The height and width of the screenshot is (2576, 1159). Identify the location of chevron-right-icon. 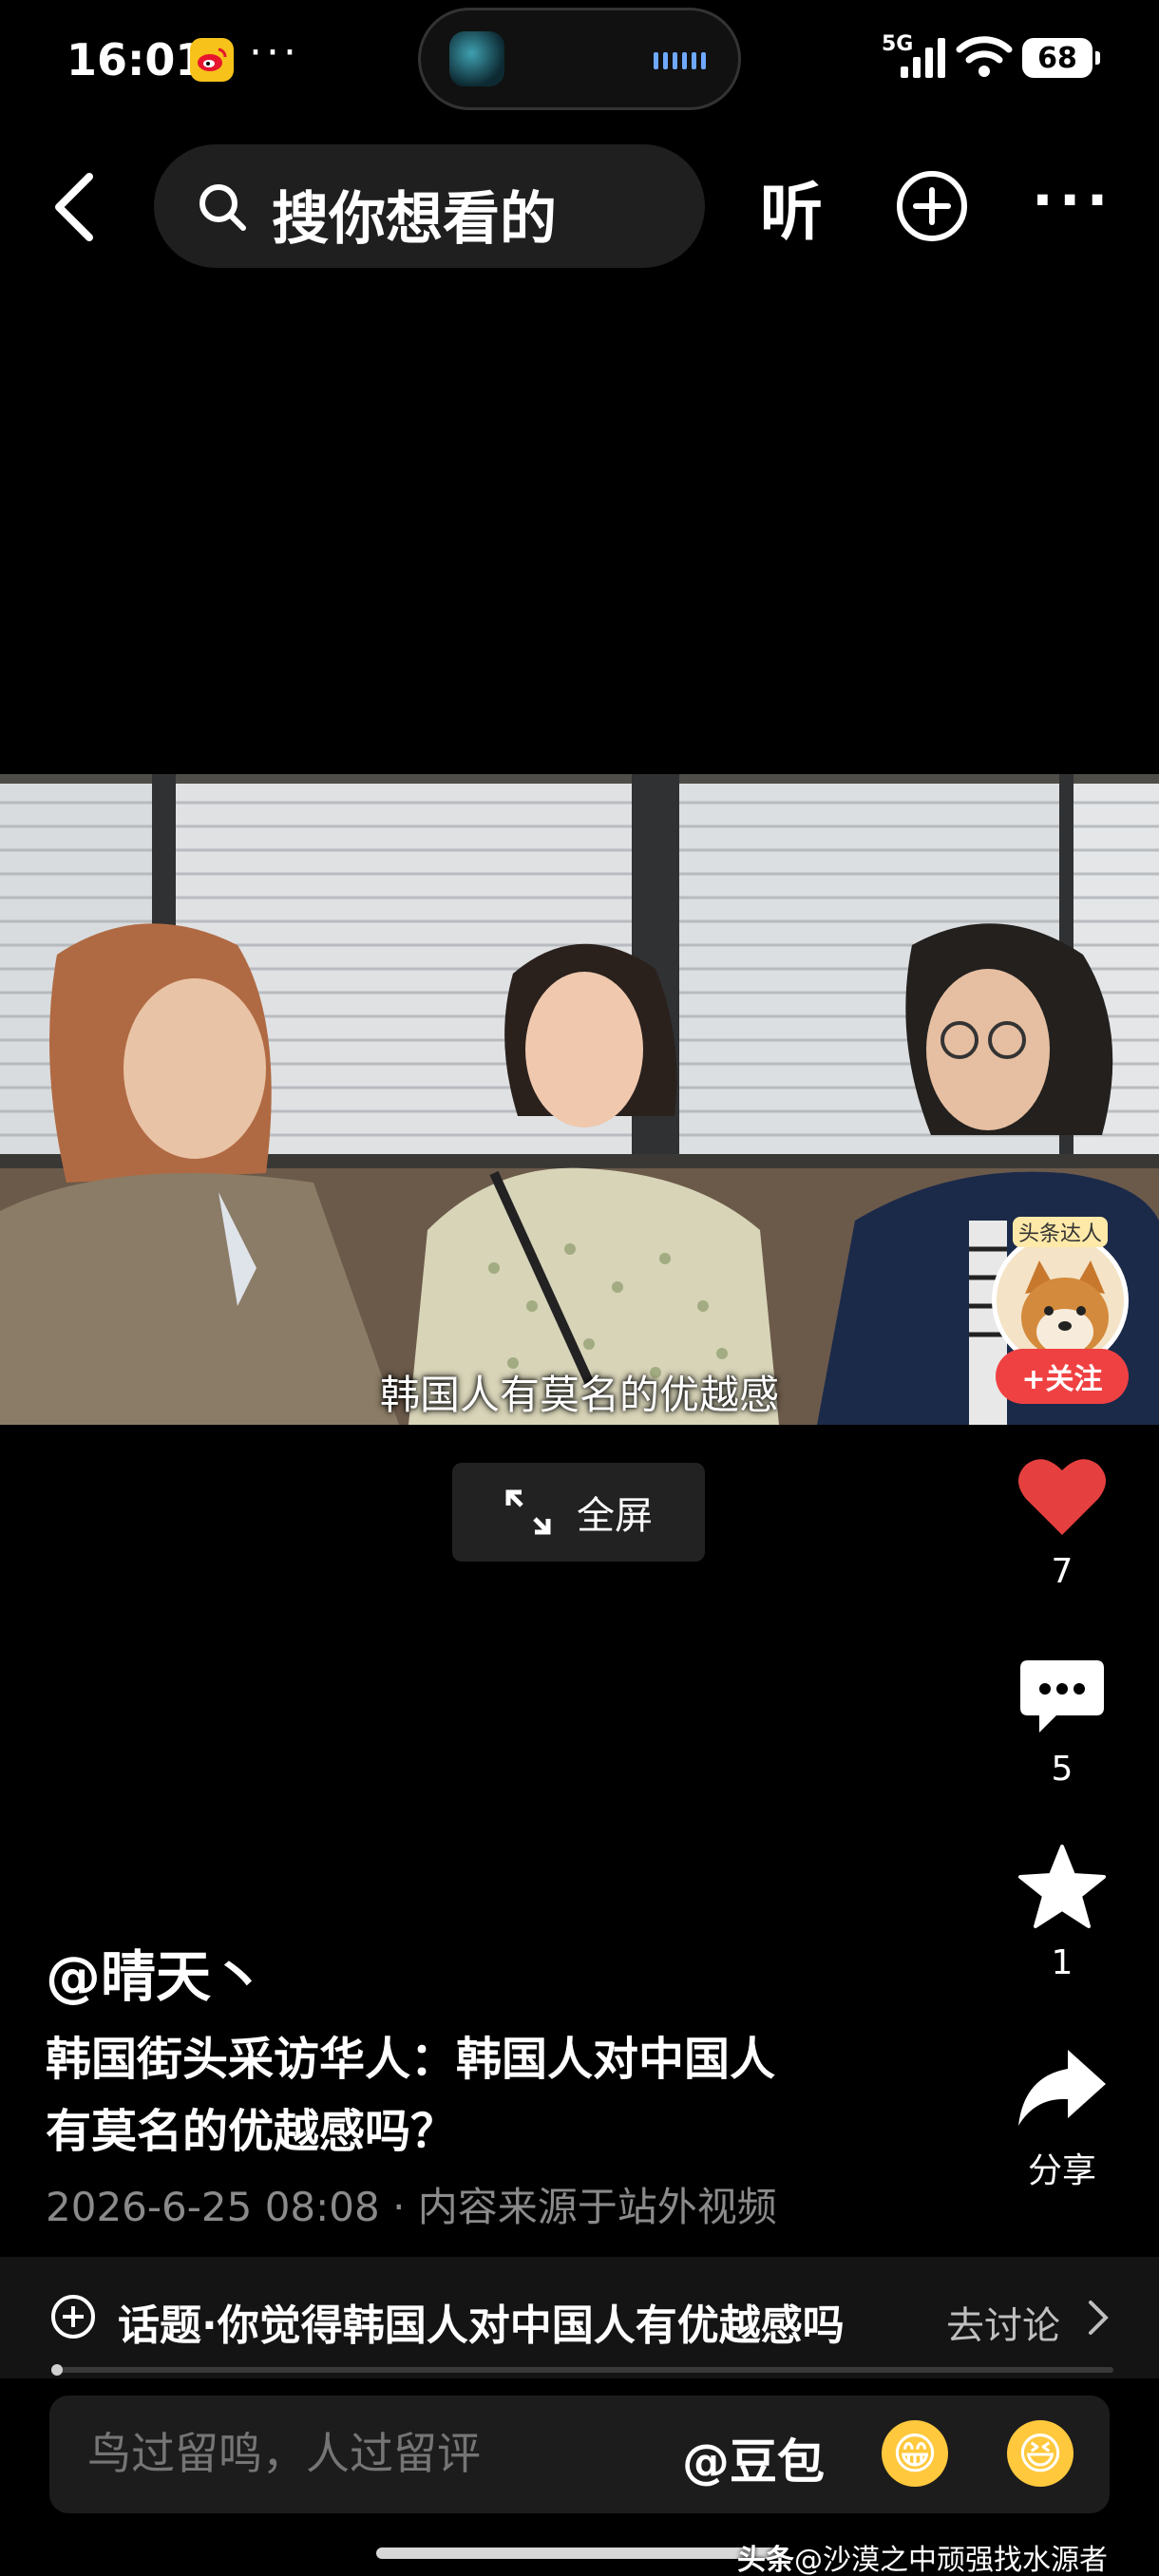
(1099, 2318).